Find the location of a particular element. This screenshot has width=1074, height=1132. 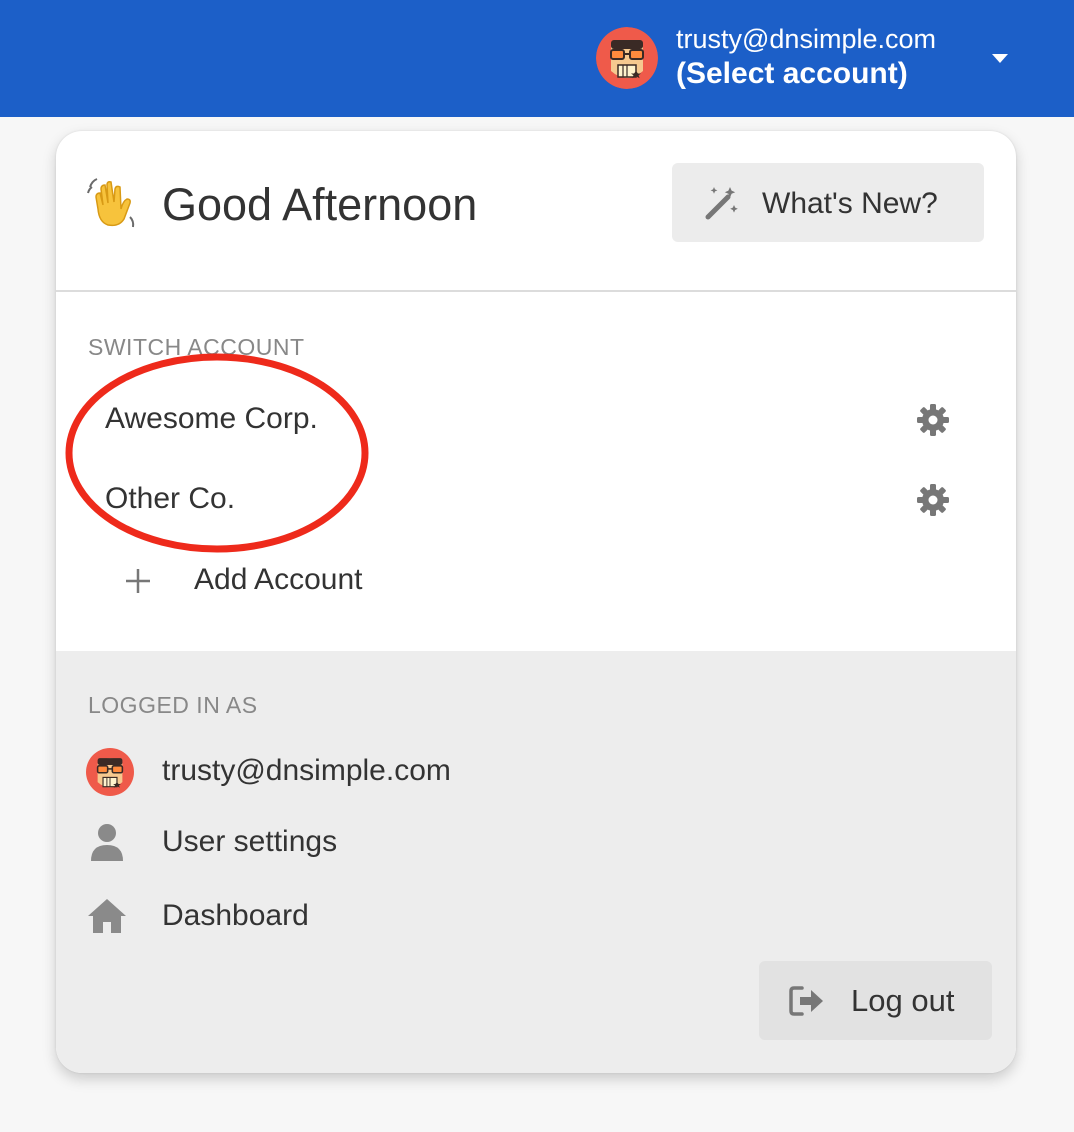

home-icon is located at coordinates (107, 916).